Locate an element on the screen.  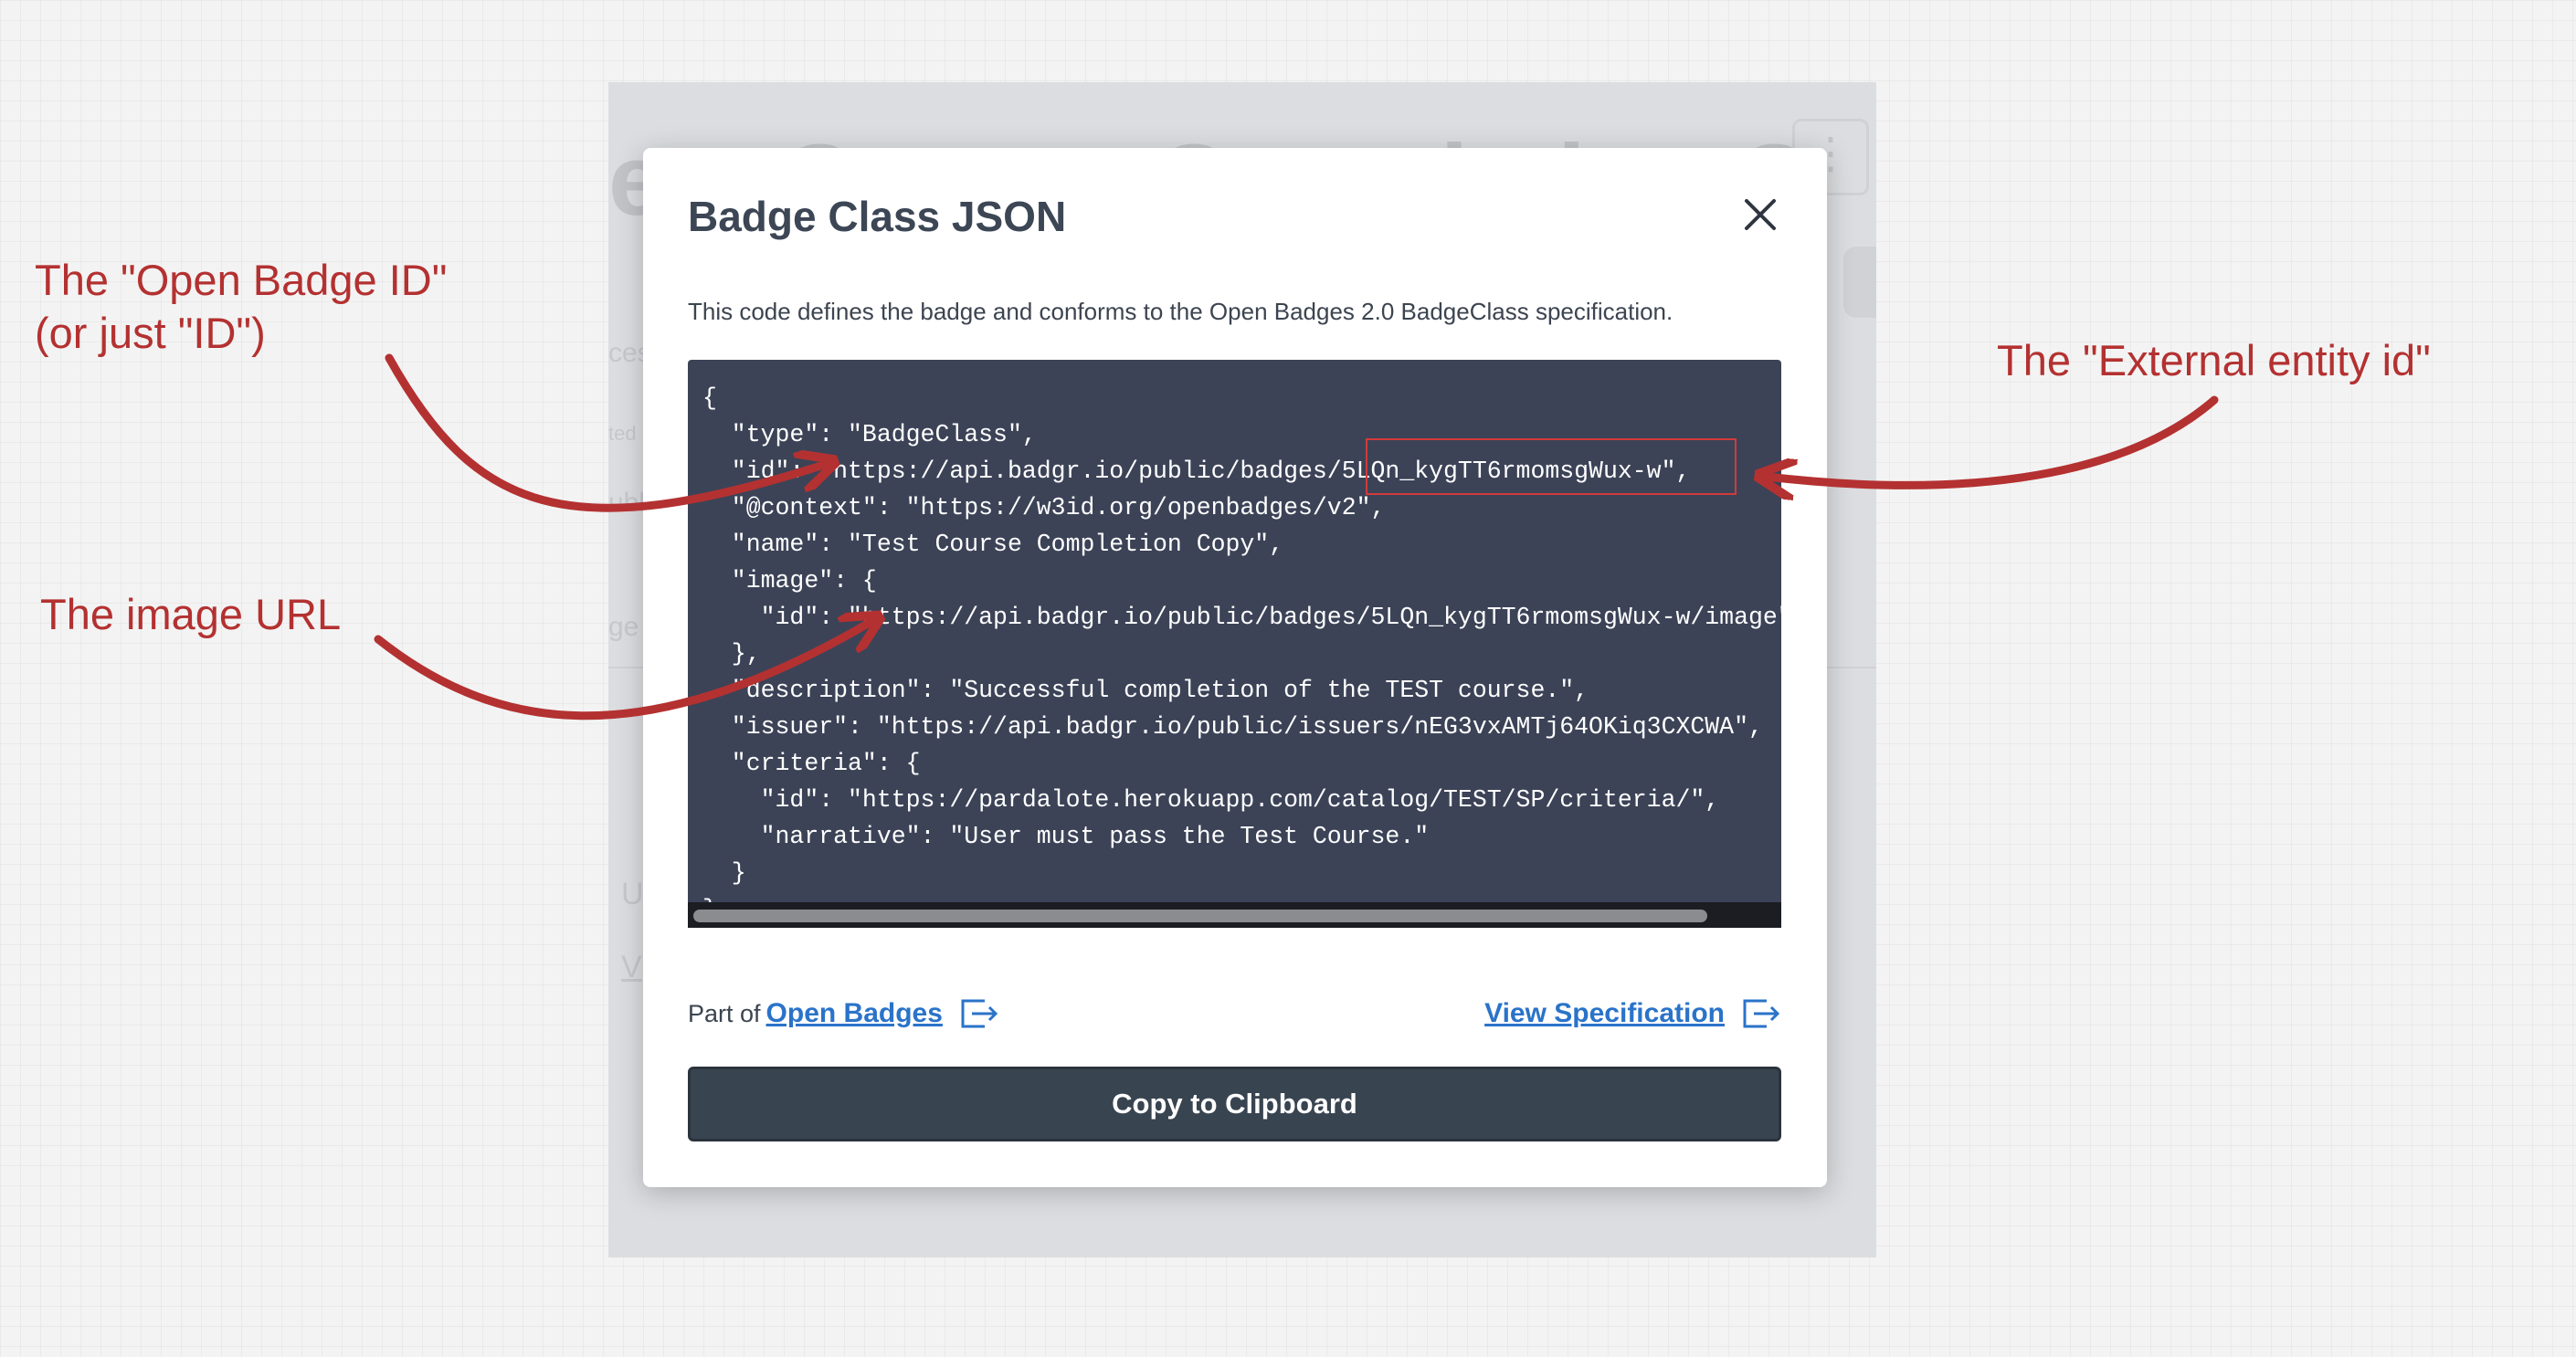
scrollbar-thumb is located at coordinates (1200, 916).